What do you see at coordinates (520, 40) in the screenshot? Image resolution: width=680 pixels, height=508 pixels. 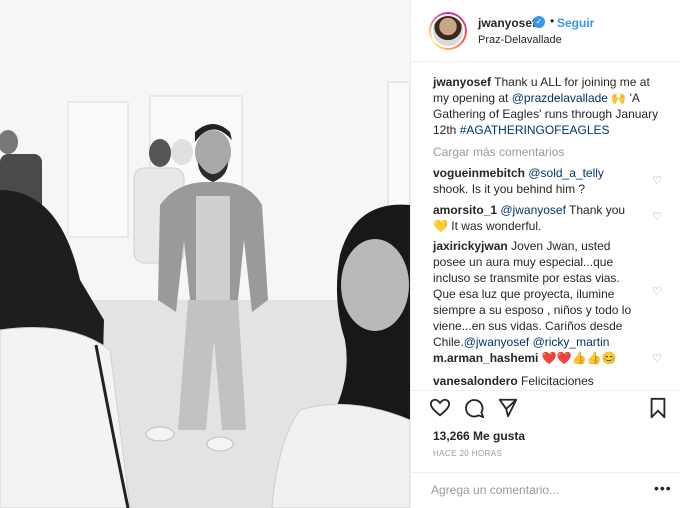 I see `location-link: Praz-Delavallade` at bounding box center [520, 40].